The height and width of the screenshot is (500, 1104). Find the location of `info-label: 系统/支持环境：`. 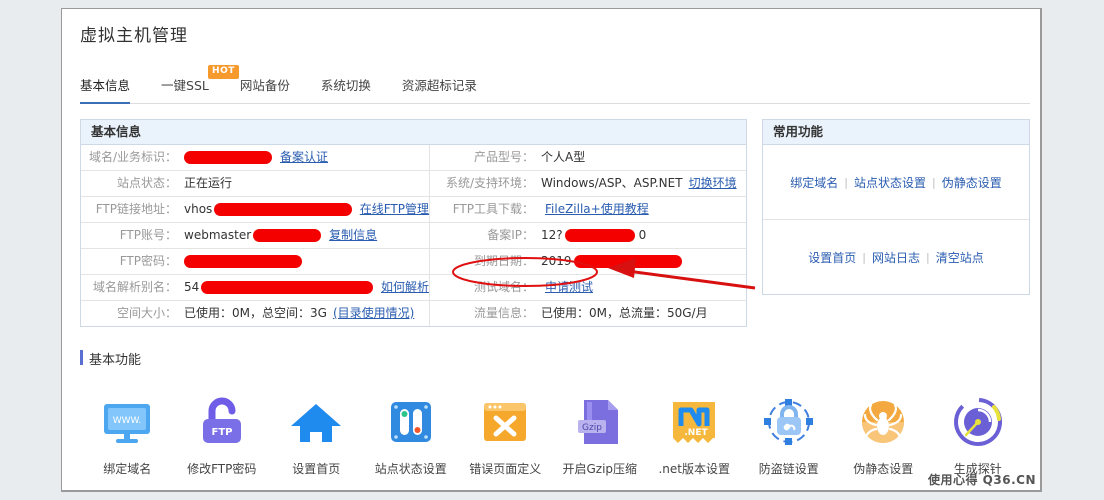

info-label: 系统/支持环境： is located at coordinates (489, 183).